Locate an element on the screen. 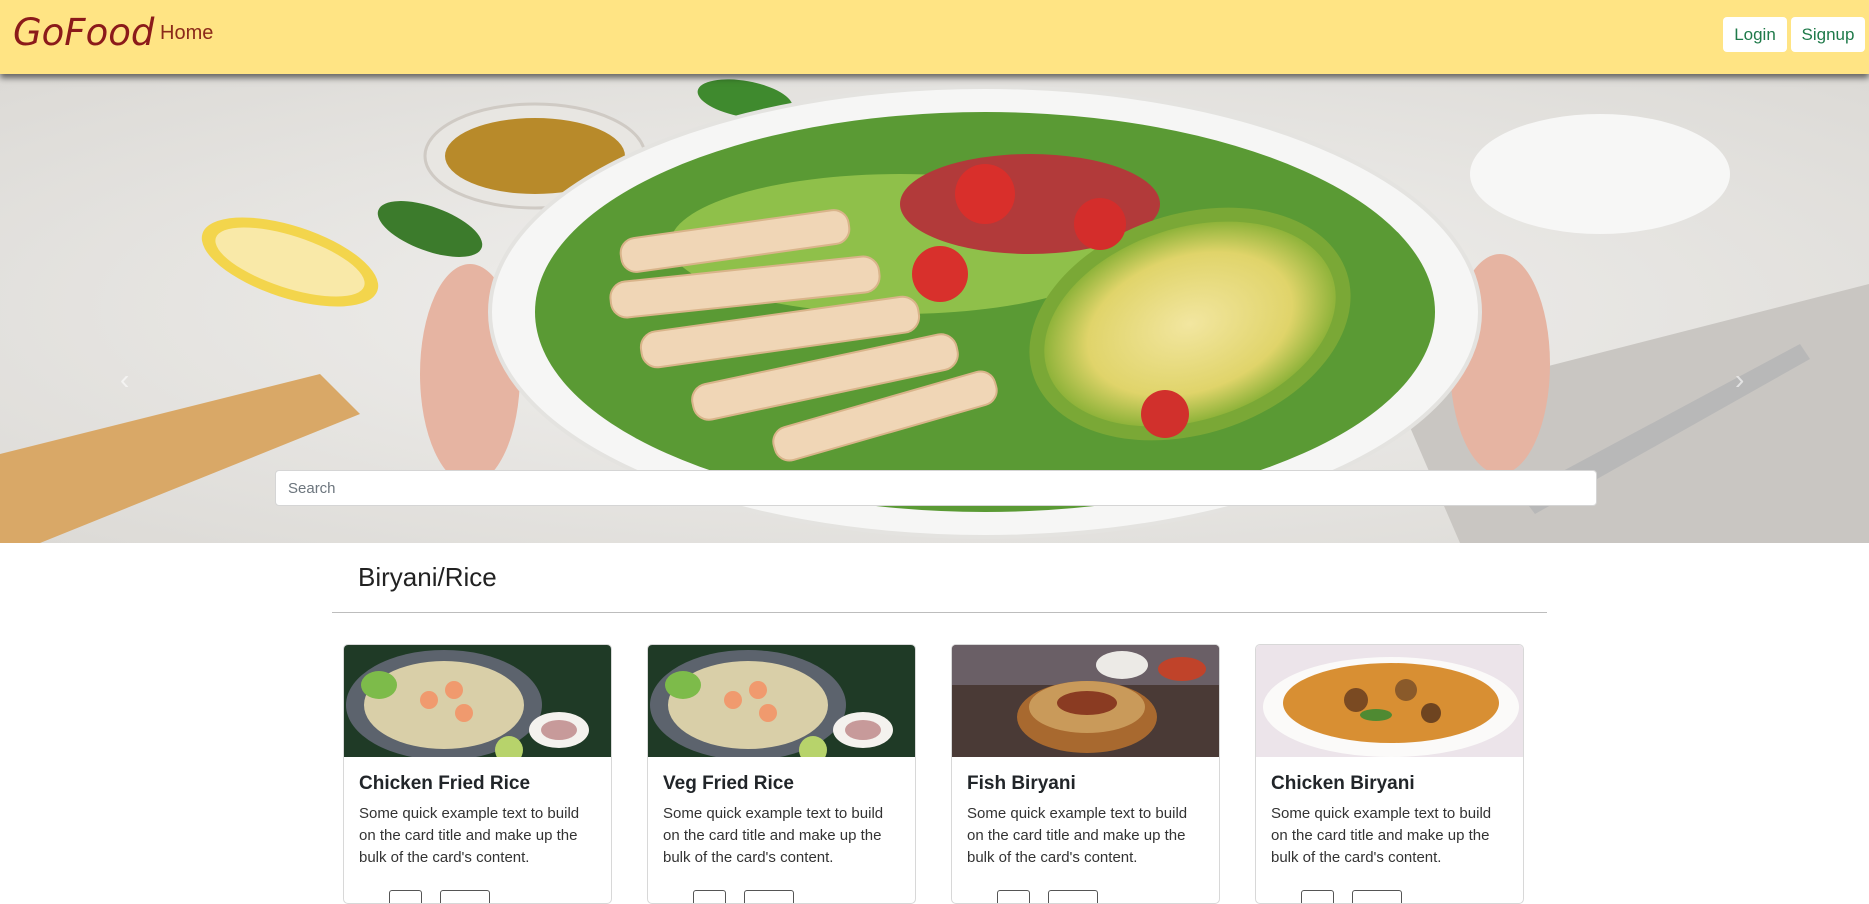 This screenshot has height=904, width=1869. brand-logo: GoFood is located at coordinates (83, 32).